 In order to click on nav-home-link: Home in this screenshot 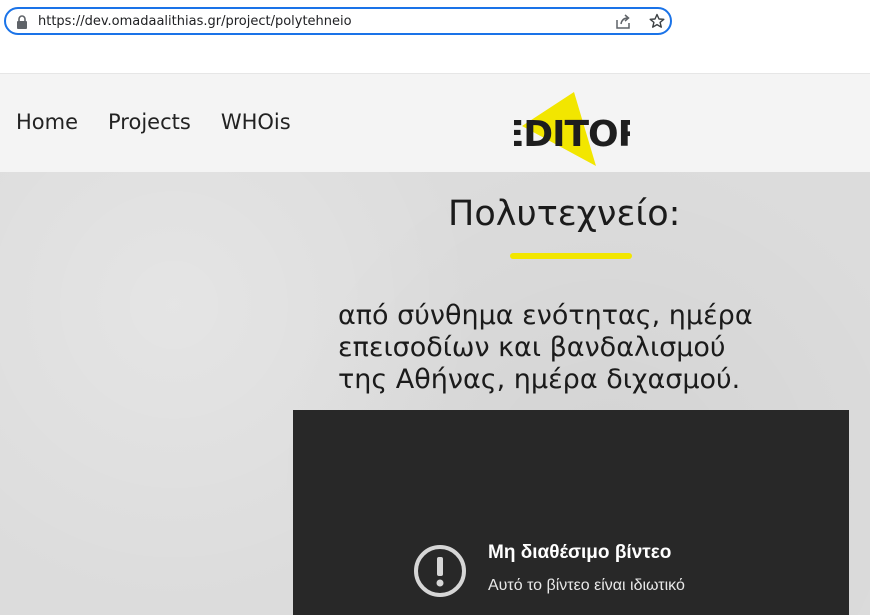, I will do `click(47, 122)`.